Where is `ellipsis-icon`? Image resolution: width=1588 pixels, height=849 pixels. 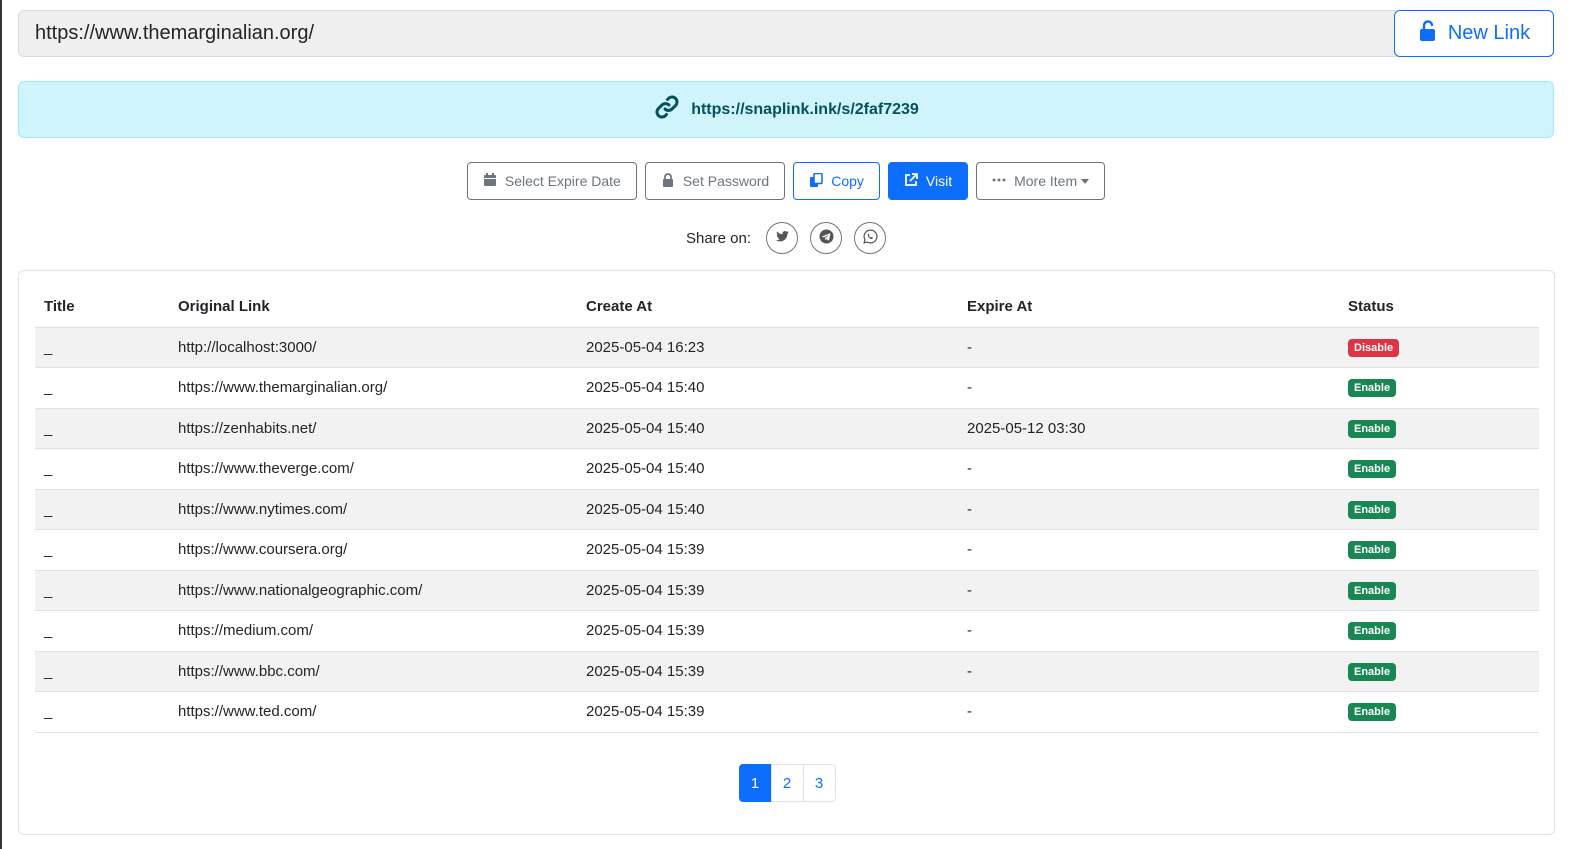 ellipsis-icon is located at coordinates (999, 181).